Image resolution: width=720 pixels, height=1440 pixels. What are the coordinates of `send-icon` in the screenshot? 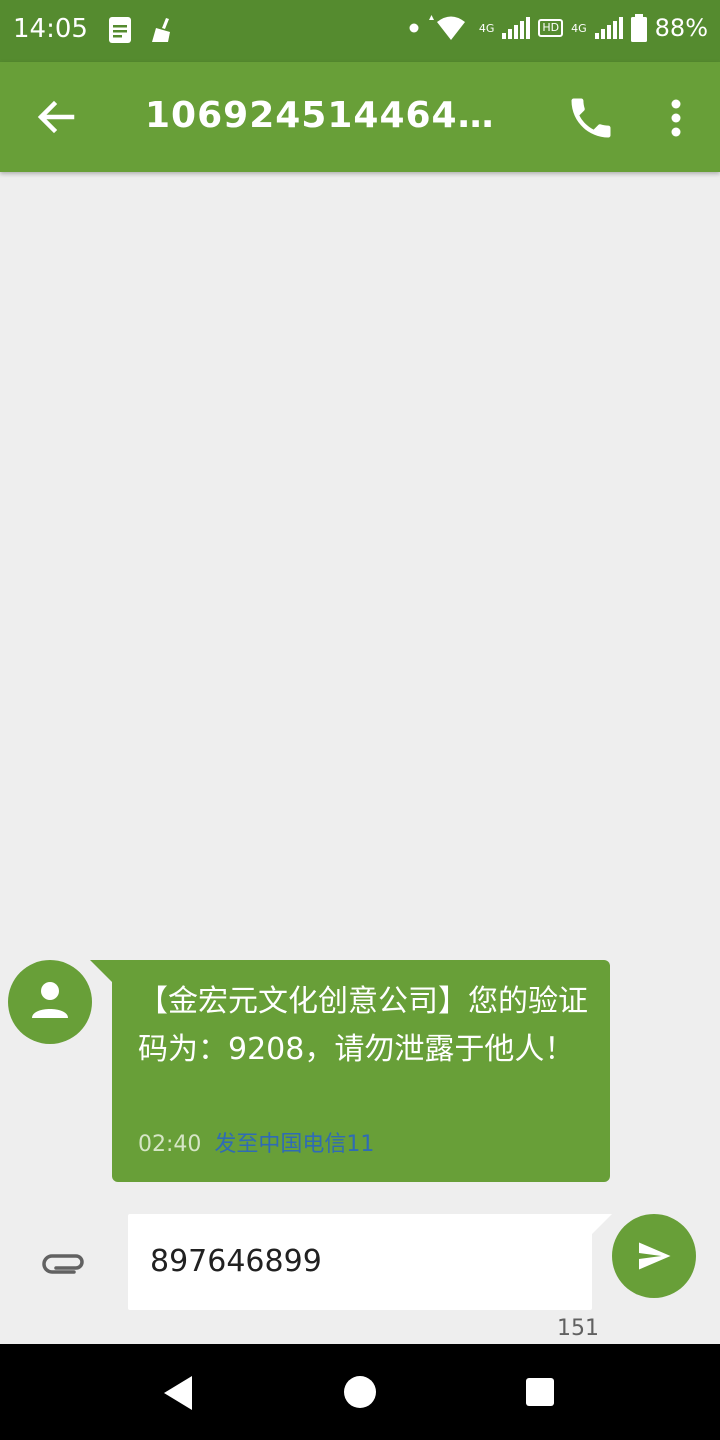 It's located at (655, 1256).